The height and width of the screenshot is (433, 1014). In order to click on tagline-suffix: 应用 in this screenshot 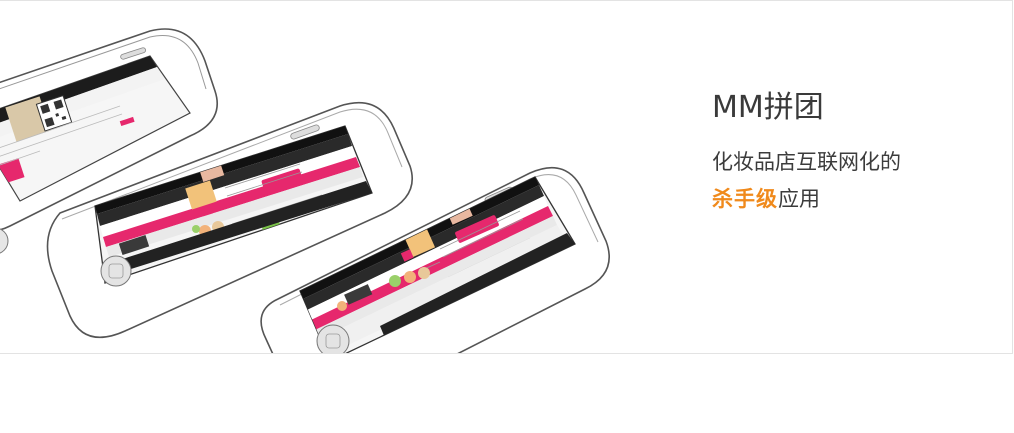, I will do `click(799, 199)`.